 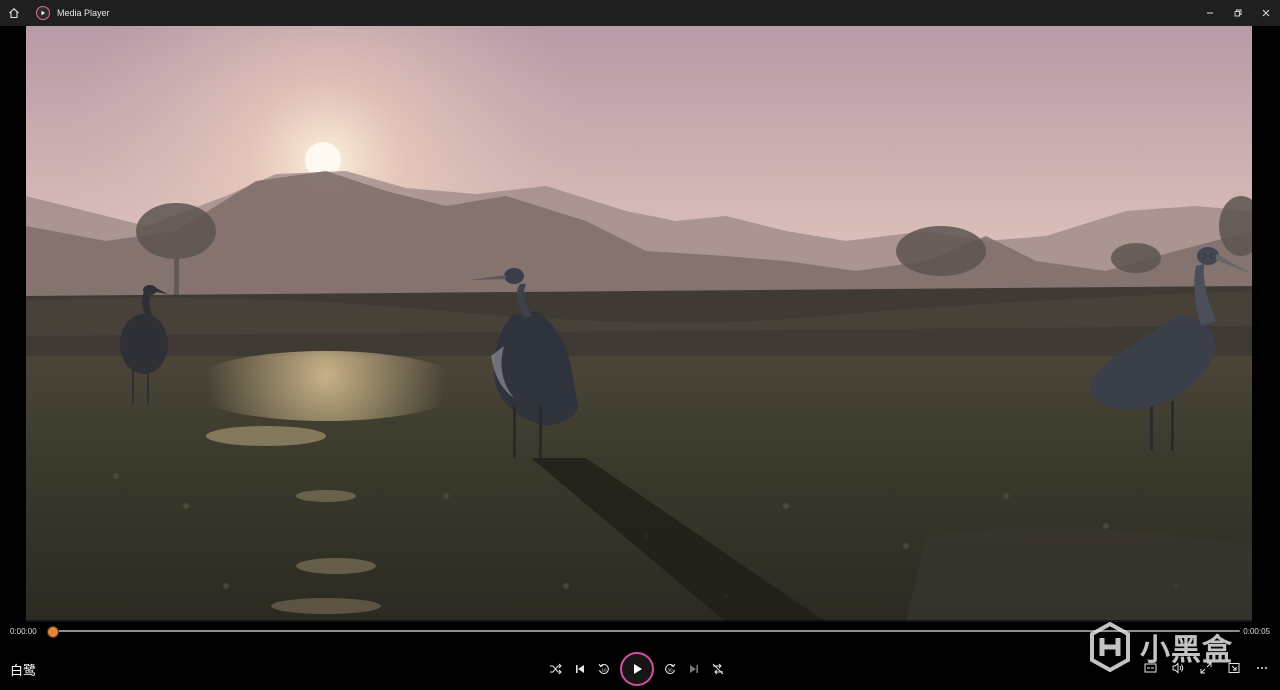 I want to click on watermark-text: 小黑盒, so click(x=1186, y=650).